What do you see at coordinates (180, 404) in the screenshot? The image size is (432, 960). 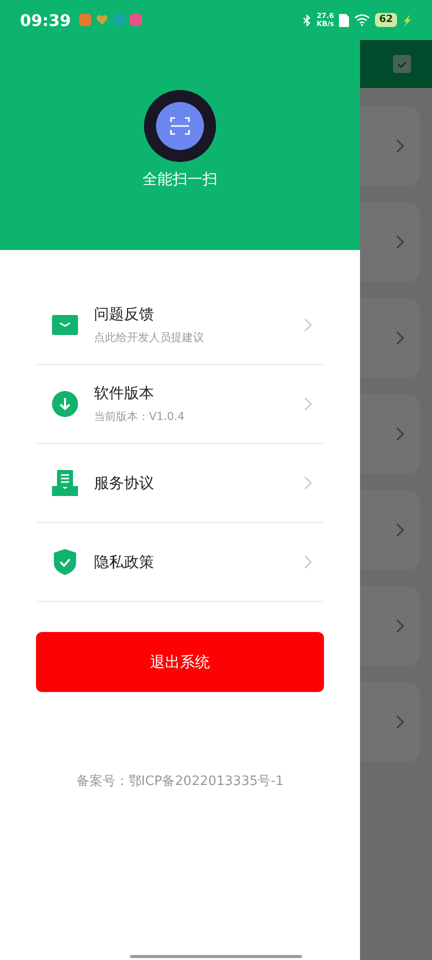 I see `menu-item: 软件版本 当前版本：V1.0.4` at bounding box center [180, 404].